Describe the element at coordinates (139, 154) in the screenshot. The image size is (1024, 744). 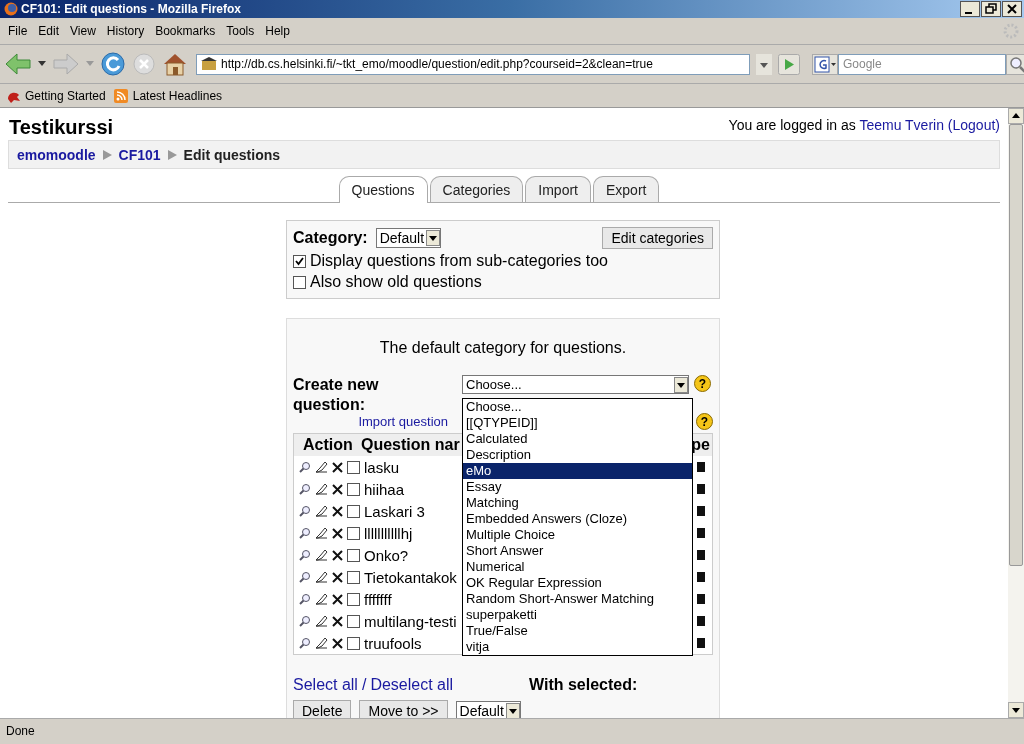
I see `breadcrumb-link: CF101` at that location.